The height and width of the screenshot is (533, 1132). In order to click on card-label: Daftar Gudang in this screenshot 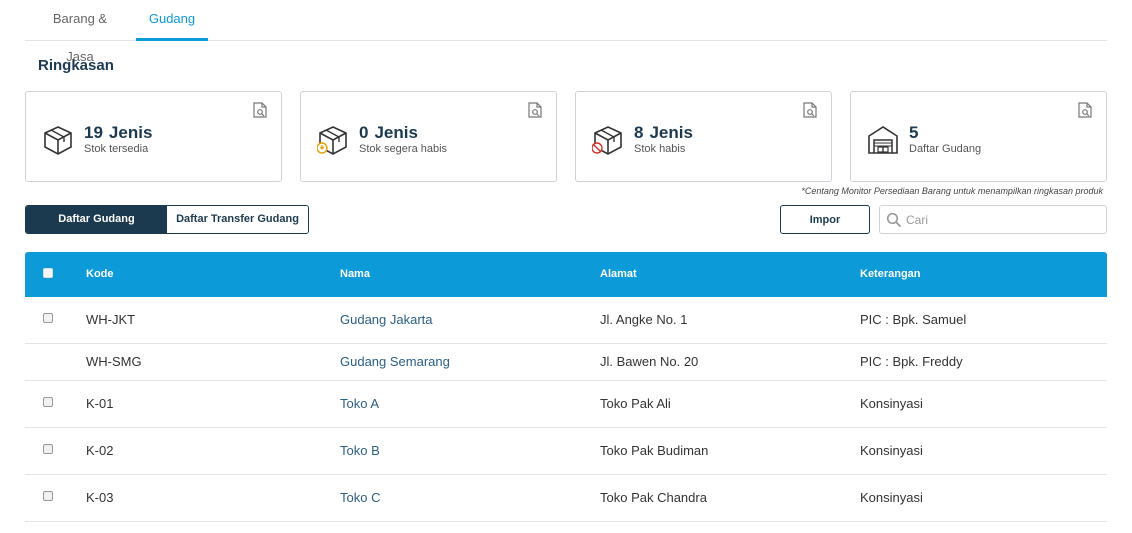, I will do `click(945, 149)`.